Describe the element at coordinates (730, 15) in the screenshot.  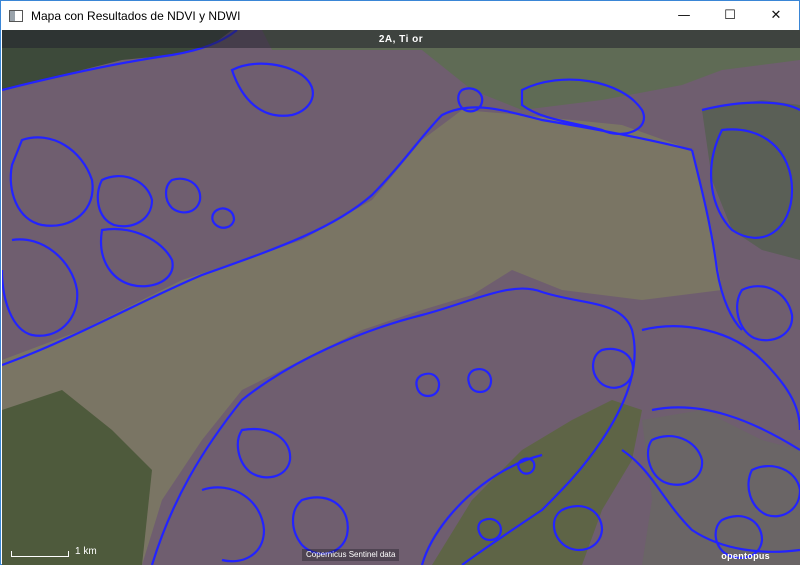
I see `maximize-button: ☐` at that location.